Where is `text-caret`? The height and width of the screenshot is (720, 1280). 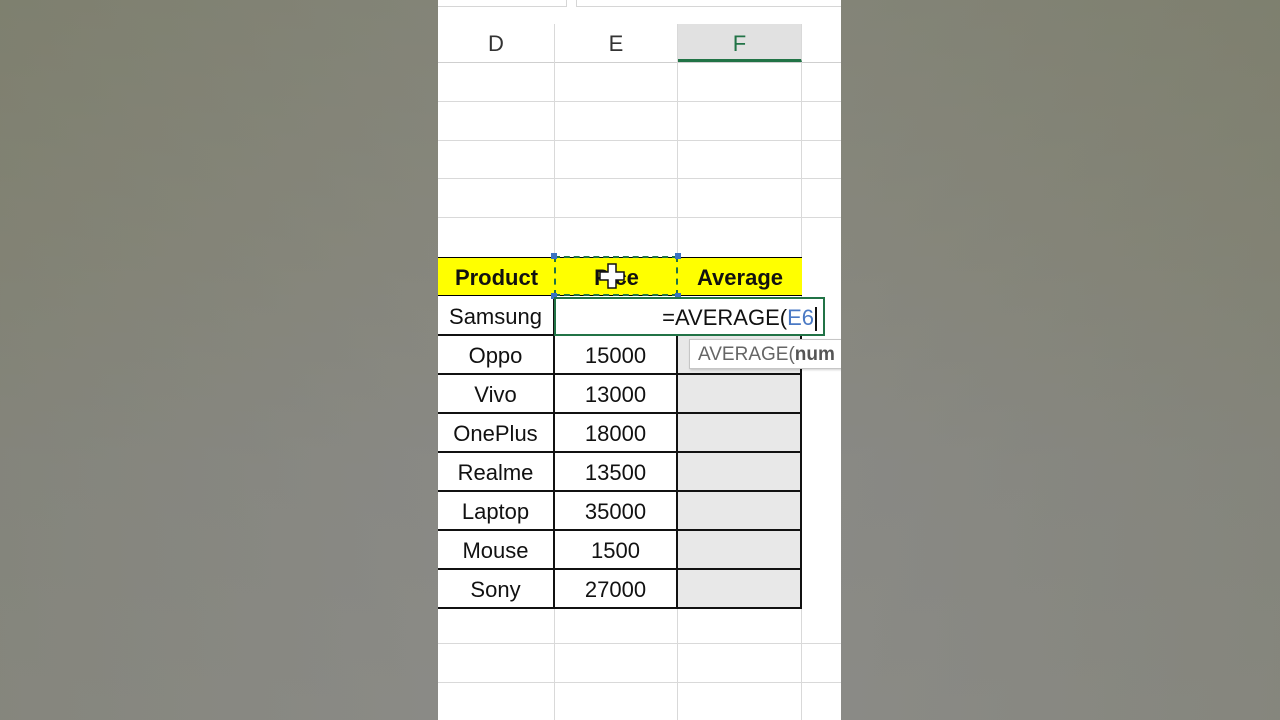 text-caret is located at coordinates (816, 319).